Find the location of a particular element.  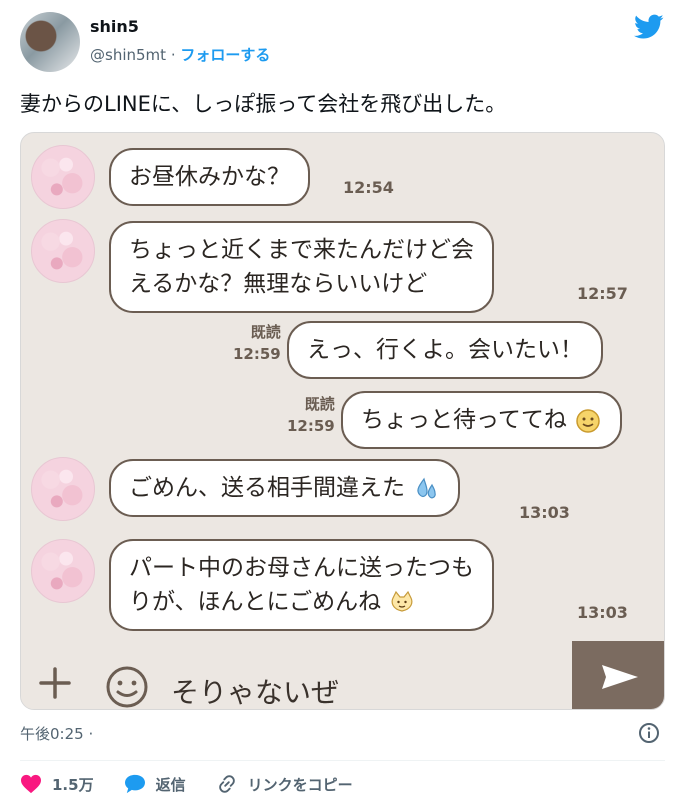

reply-label: 返信 is located at coordinates (170, 784).